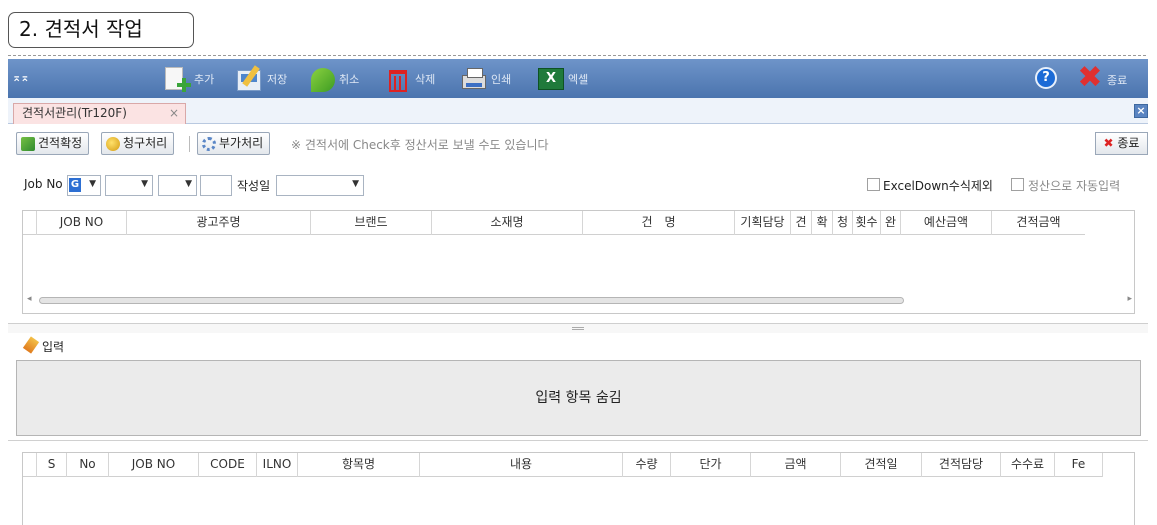 This screenshot has width=1157, height=525. Describe the element at coordinates (277, 465) in the screenshot. I see `col-ilno: ILNO` at that location.